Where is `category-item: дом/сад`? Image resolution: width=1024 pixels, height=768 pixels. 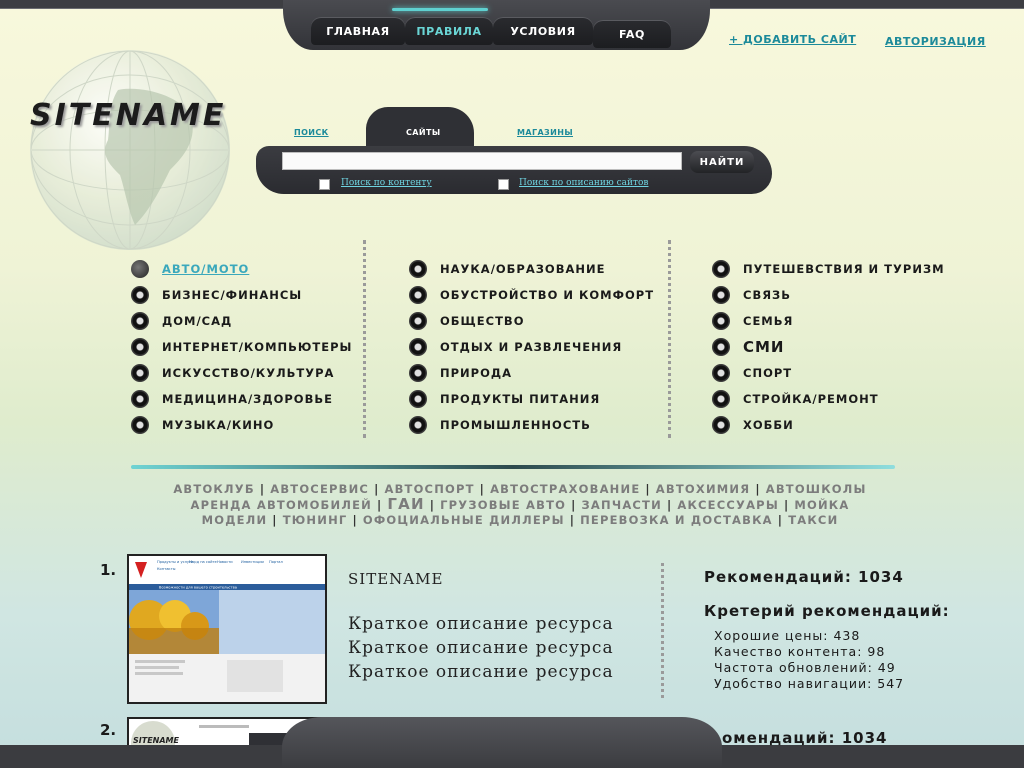 category-item: дом/сад is located at coordinates (241, 321).